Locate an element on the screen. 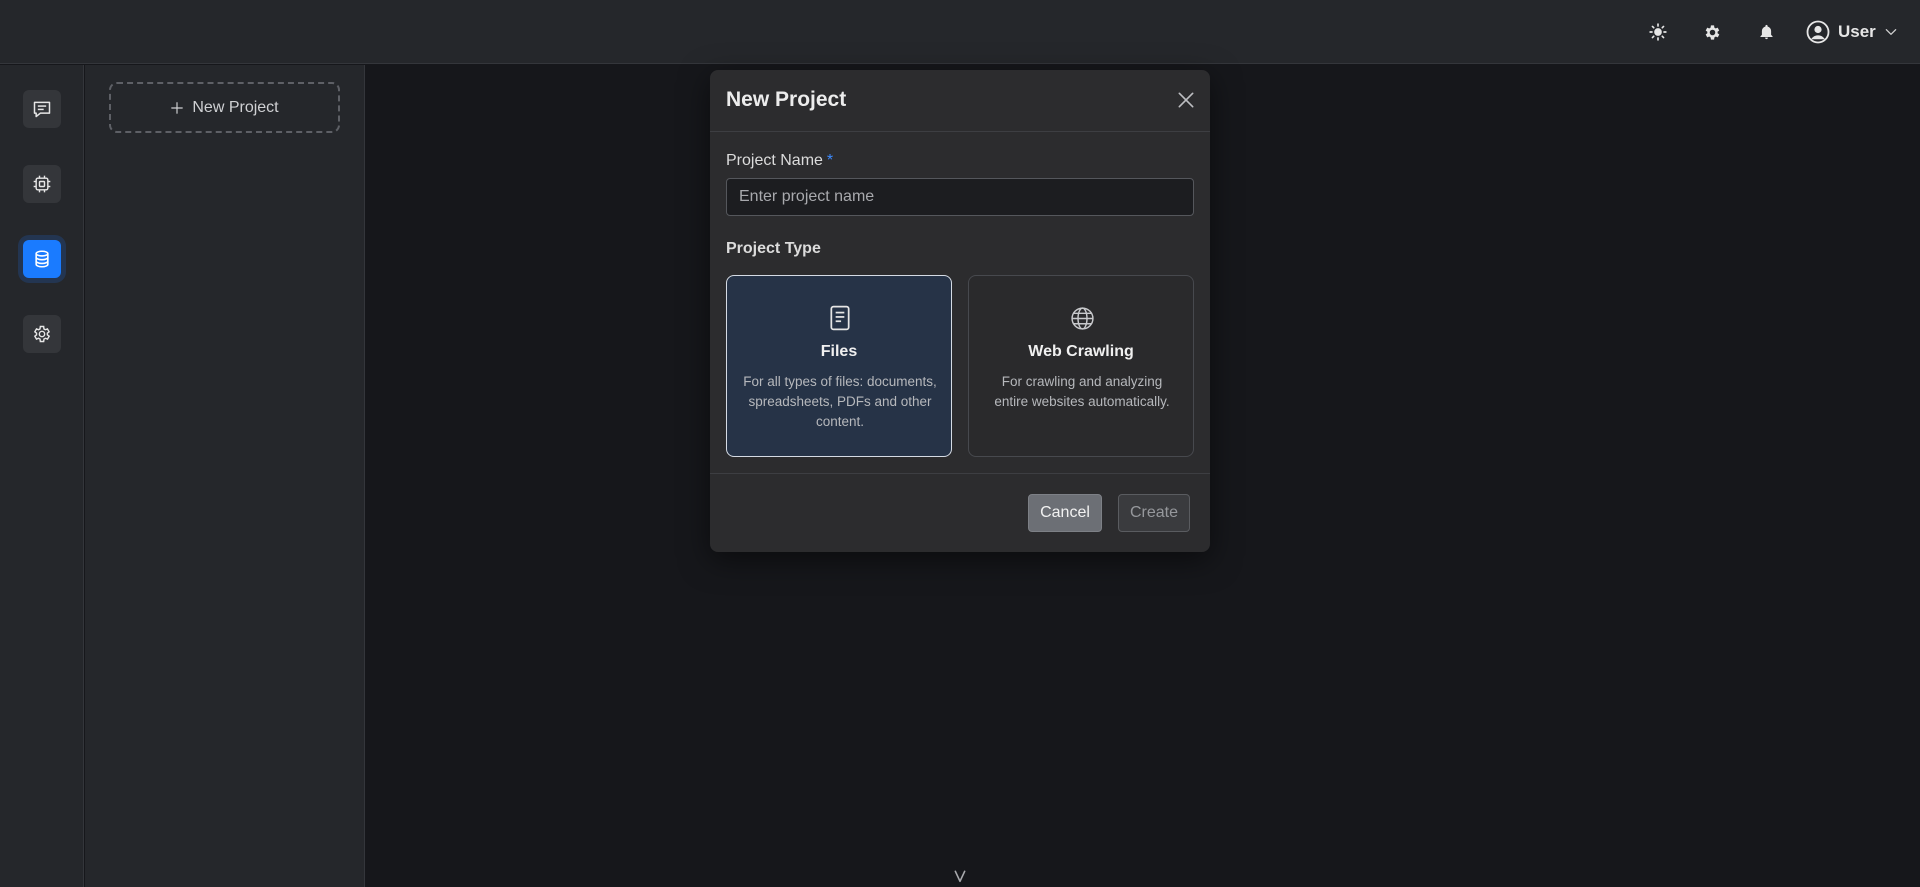 This screenshot has height=887, width=1920. rail-item-knowledge-base is located at coordinates (42, 259).